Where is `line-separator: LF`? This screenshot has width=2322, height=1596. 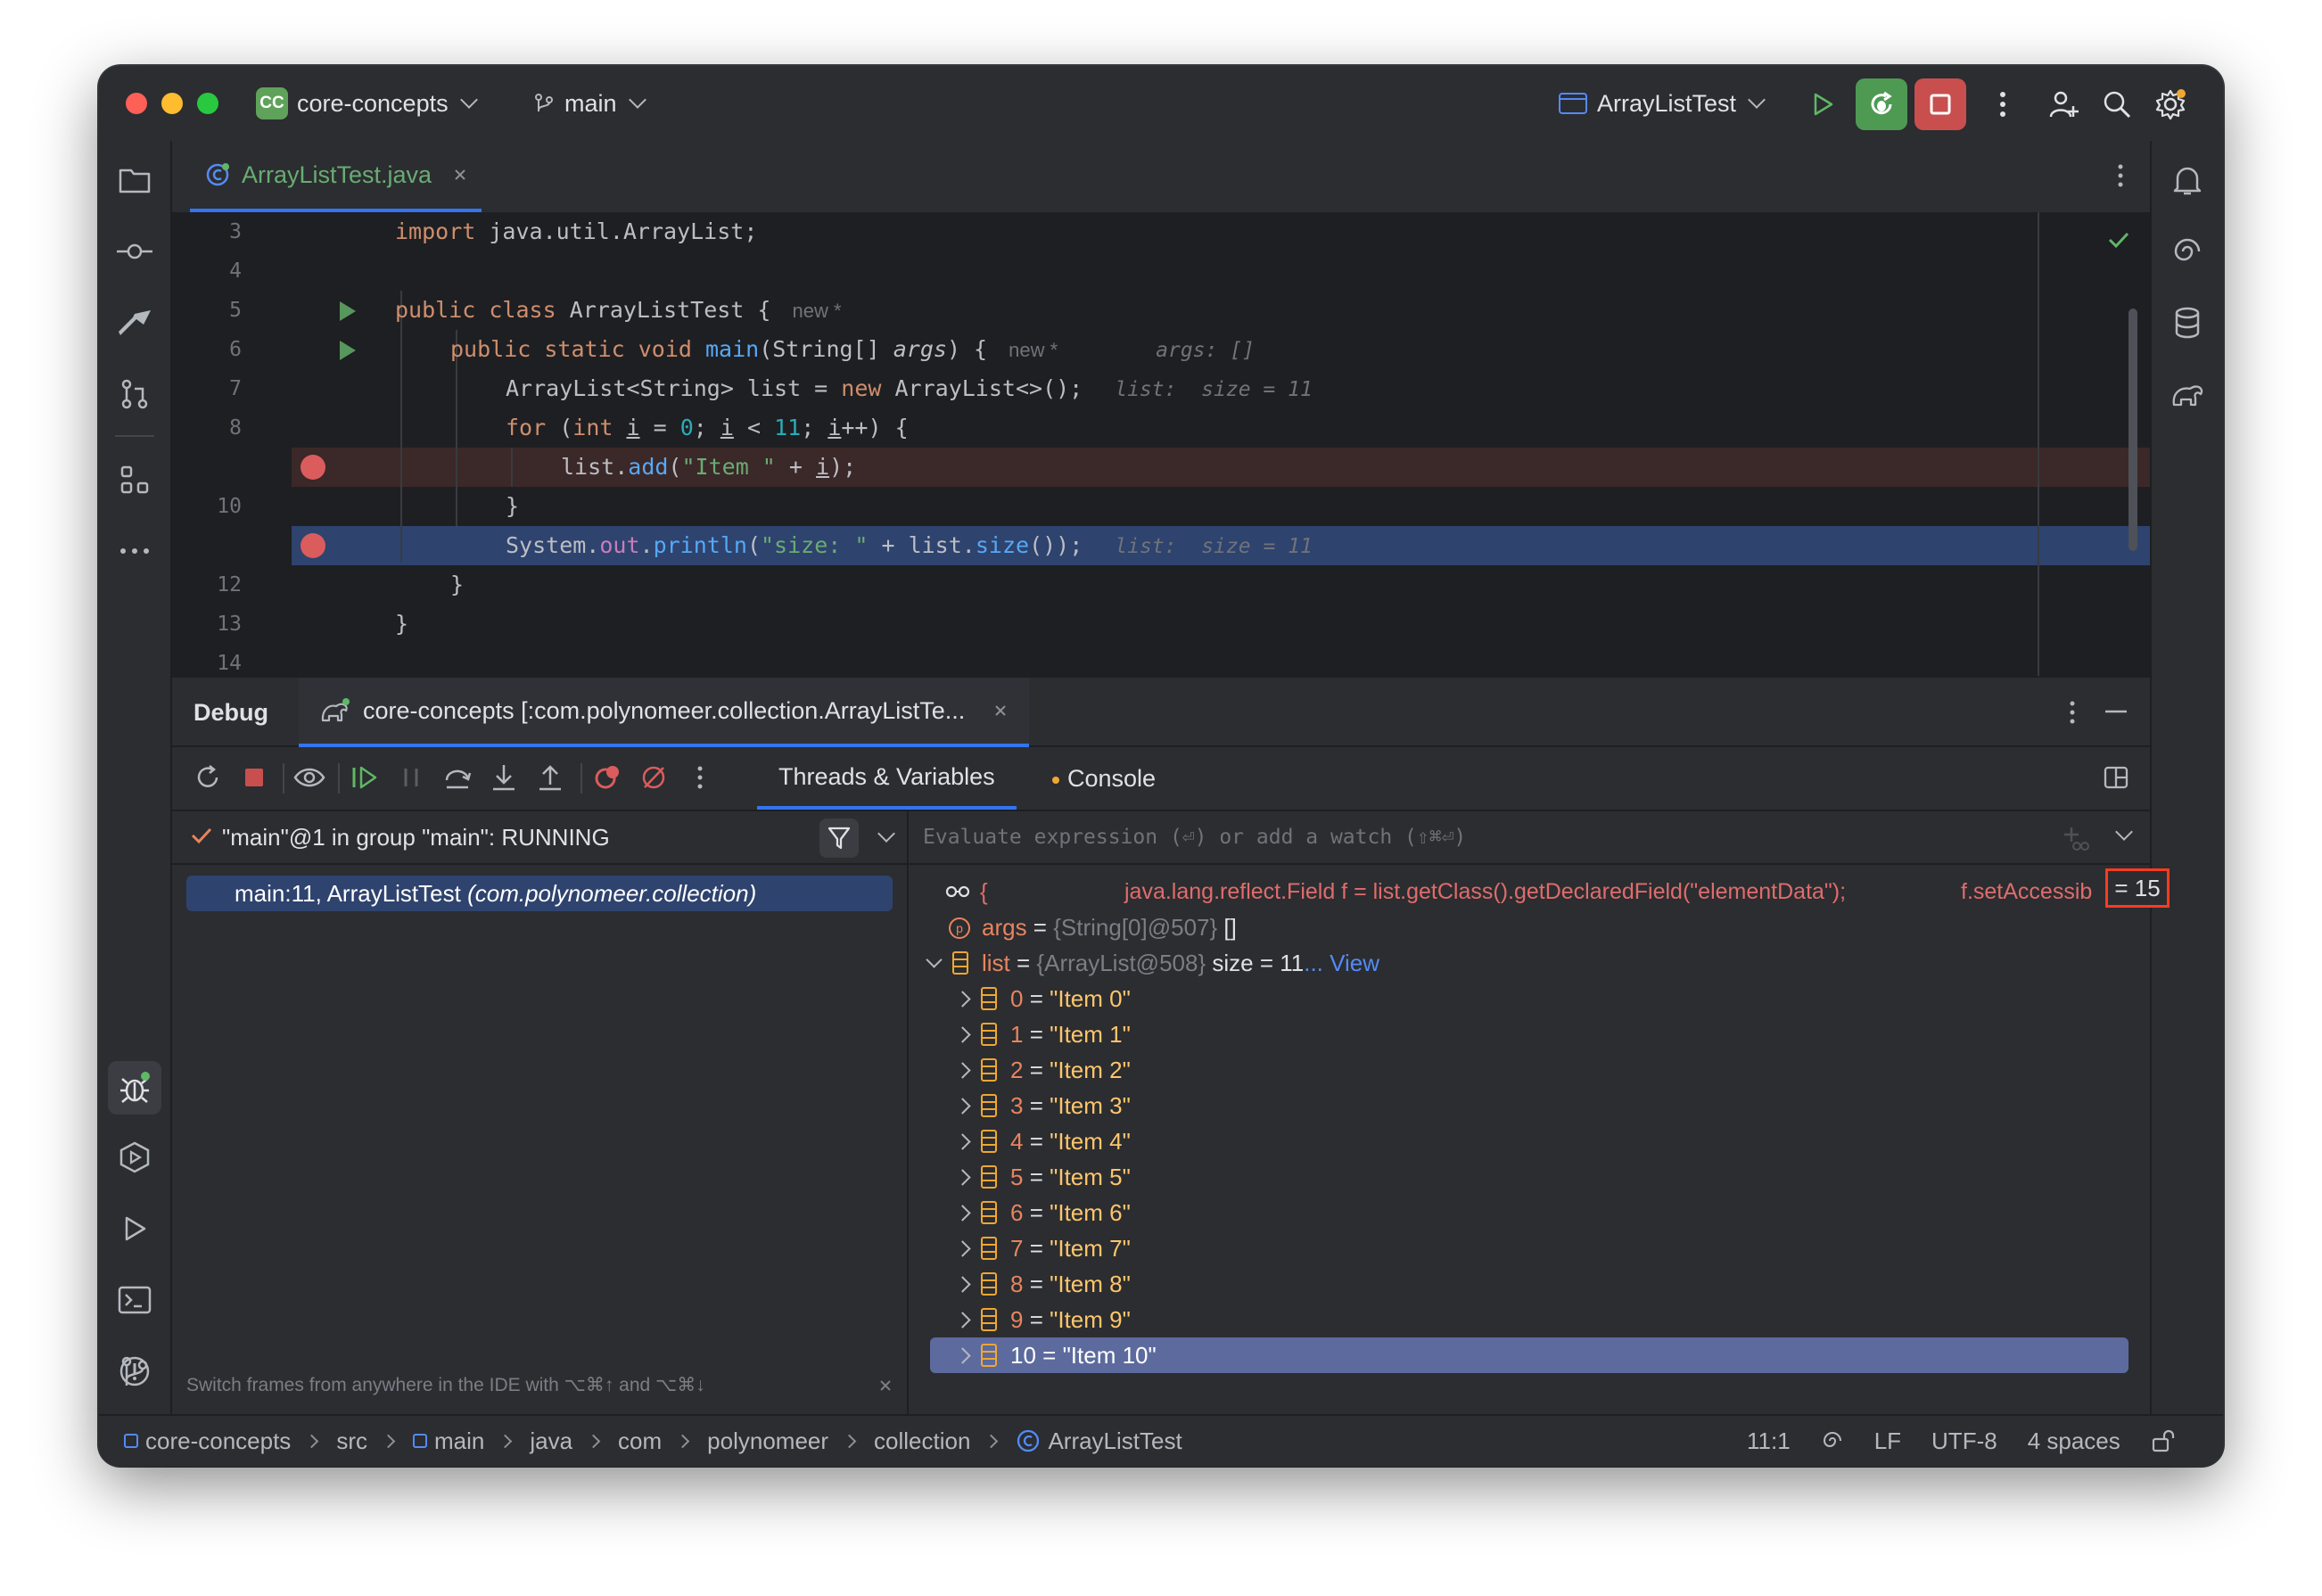 line-separator: LF is located at coordinates (1887, 1441).